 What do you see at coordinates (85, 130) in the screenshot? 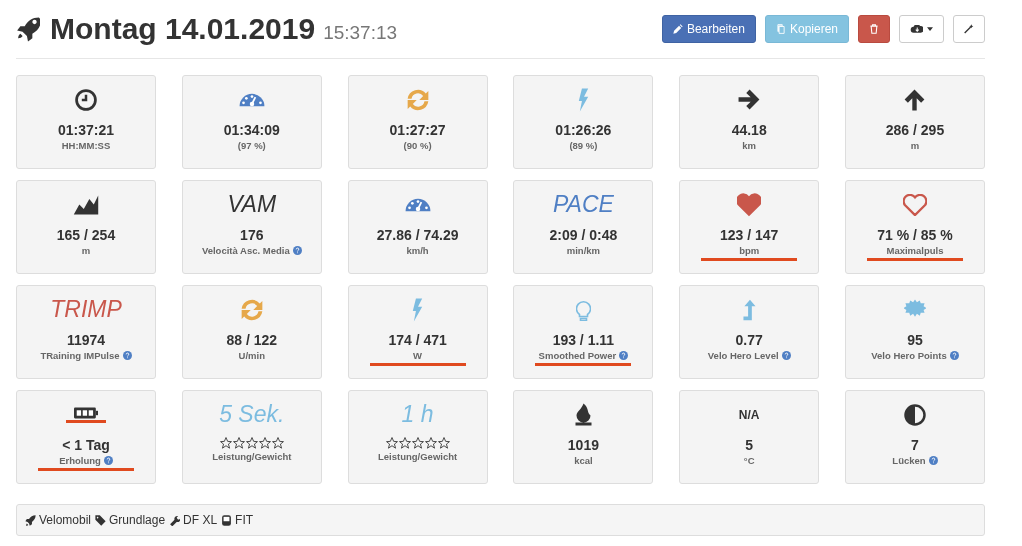
I see `metric-value: 01:37:21` at bounding box center [85, 130].